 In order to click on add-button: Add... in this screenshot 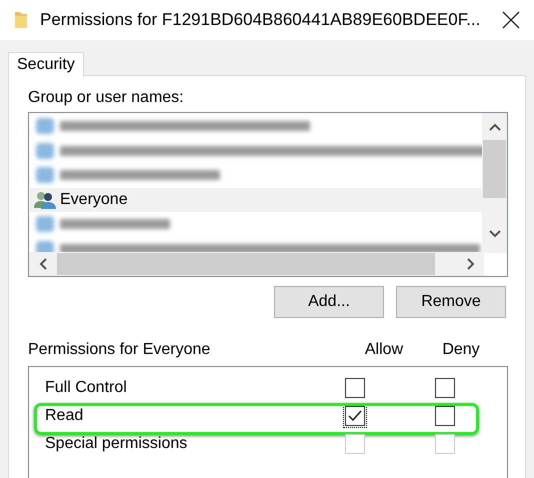, I will do `click(329, 302)`.